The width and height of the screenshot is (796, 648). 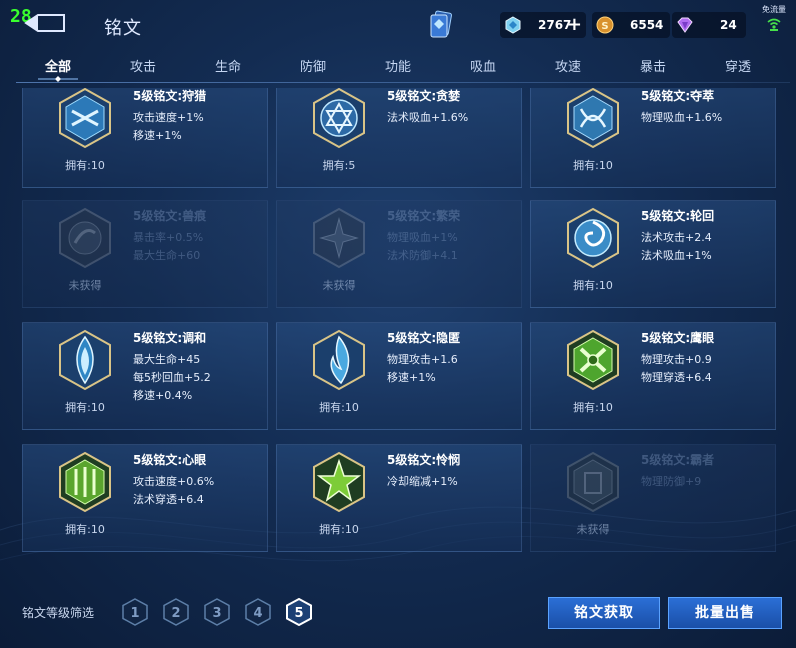 What do you see at coordinates (647, 25) in the screenshot?
I see `gold-count: 6554` at bounding box center [647, 25].